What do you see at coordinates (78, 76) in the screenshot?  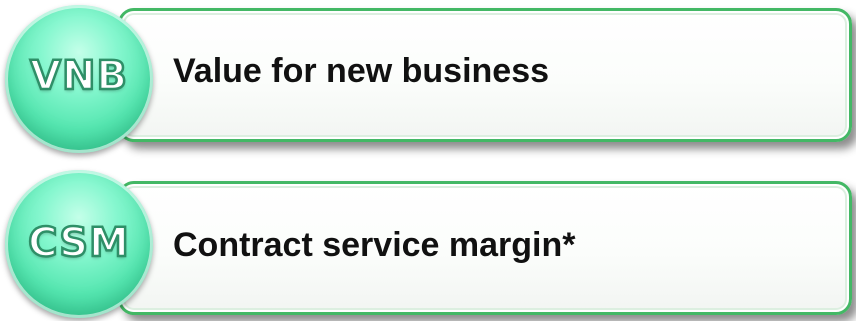 I see `metric-badge-text: VNB` at bounding box center [78, 76].